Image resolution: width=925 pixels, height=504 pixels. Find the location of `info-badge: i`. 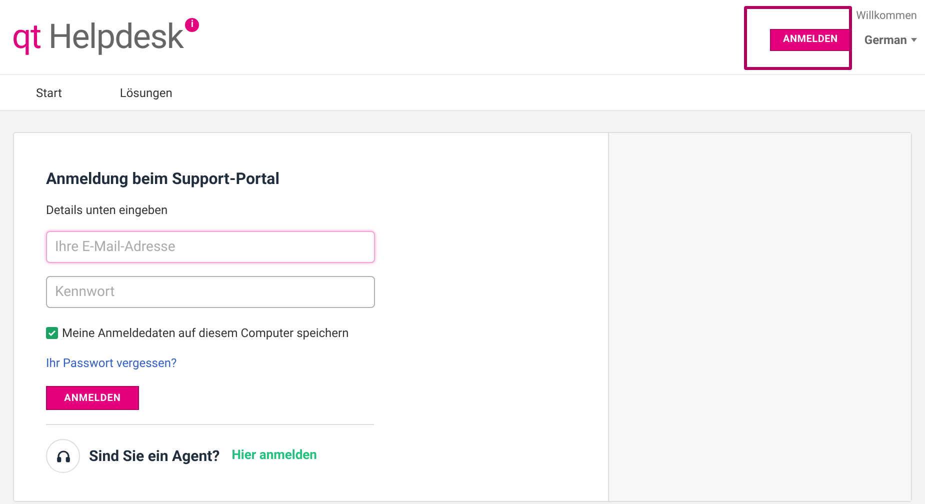

info-badge: i is located at coordinates (192, 25).